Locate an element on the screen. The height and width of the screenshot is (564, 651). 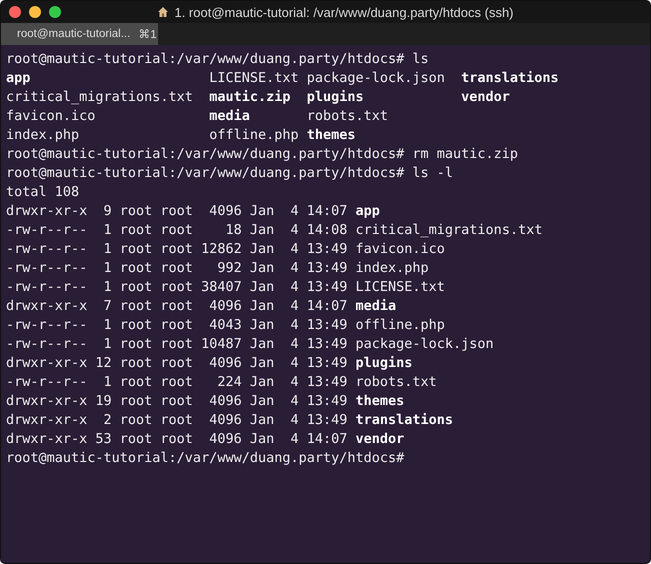
prompt-line: root@mautic-tutorial:/var/www/duang.party/htdocs# rm mautic.zip is located at coordinates (262, 154).